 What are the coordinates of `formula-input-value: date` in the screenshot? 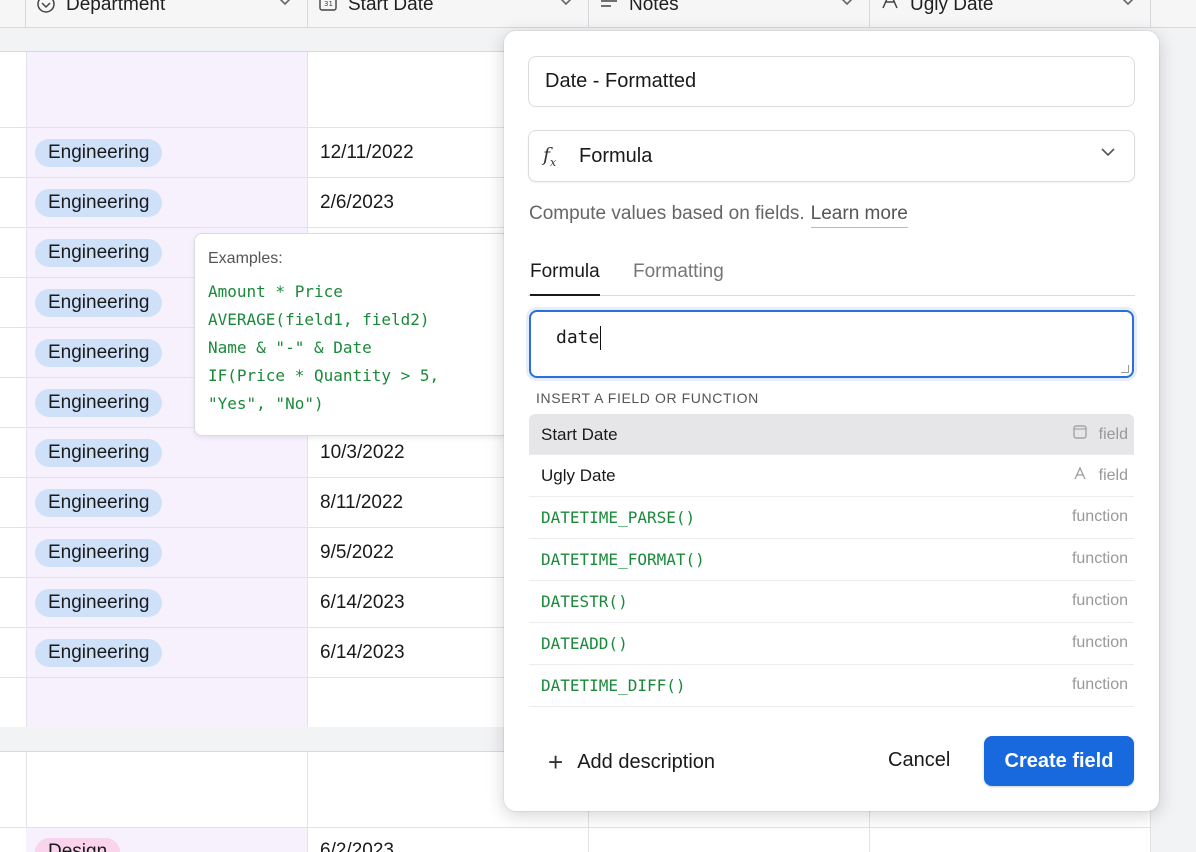 It's located at (579, 338).